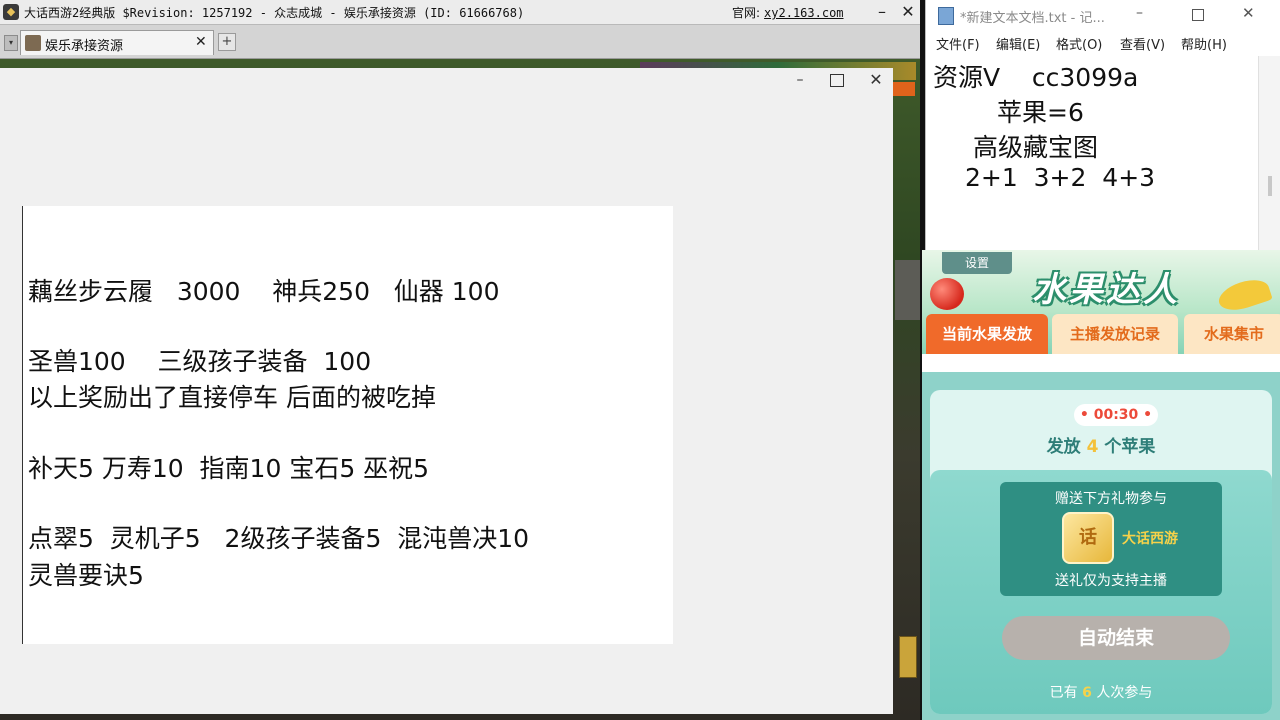 This screenshot has height=720, width=1280. I want to click on headline-prefix: 发放, so click(1063, 447).